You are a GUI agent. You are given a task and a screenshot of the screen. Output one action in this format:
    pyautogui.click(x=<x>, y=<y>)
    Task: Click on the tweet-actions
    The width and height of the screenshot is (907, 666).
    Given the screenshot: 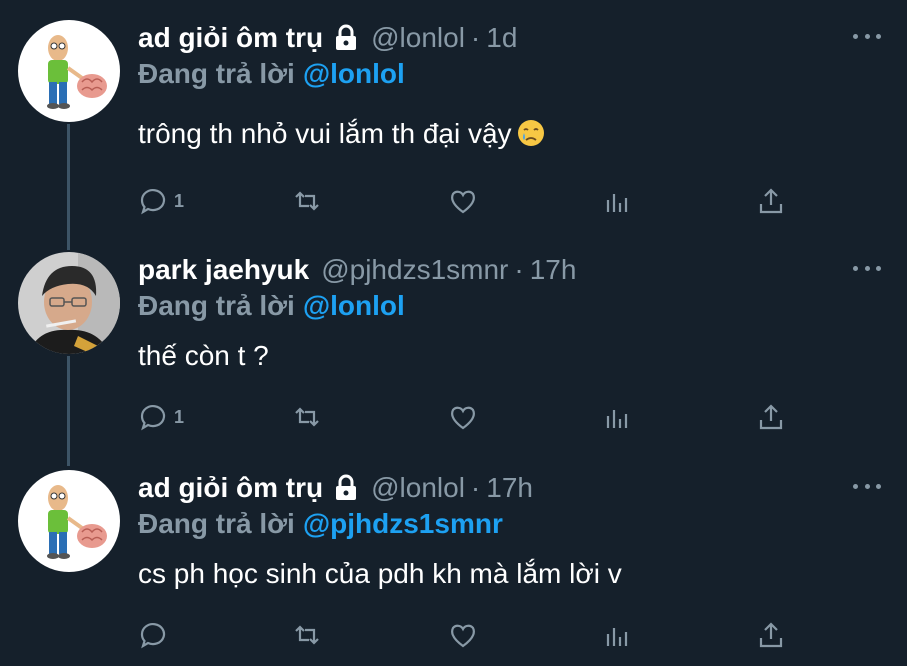 What is the action you would take?
    pyautogui.click(x=468, y=635)
    